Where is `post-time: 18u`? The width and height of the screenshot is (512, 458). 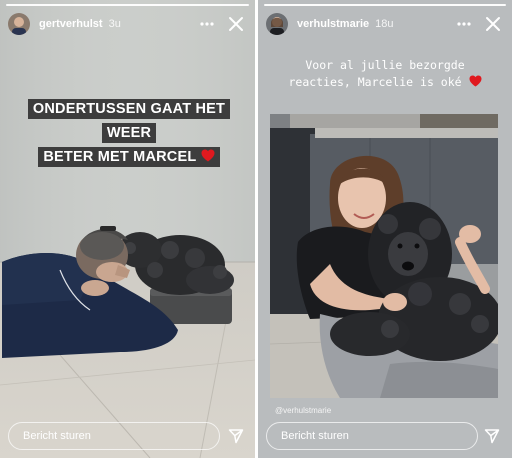
post-time: 18u is located at coordinates (384, 24).